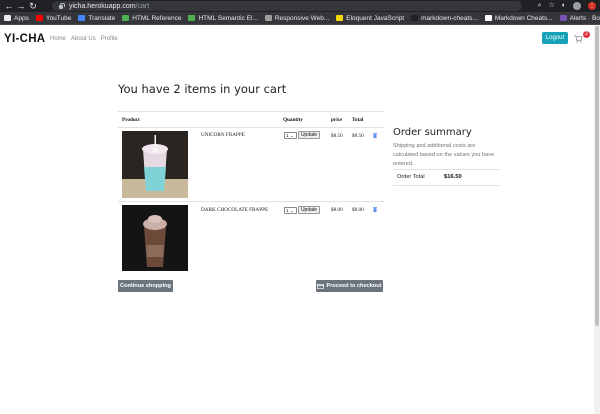  Describe the element at coordinates (142, 6) in the screenshot. I see `url-path: /cart` at that location.